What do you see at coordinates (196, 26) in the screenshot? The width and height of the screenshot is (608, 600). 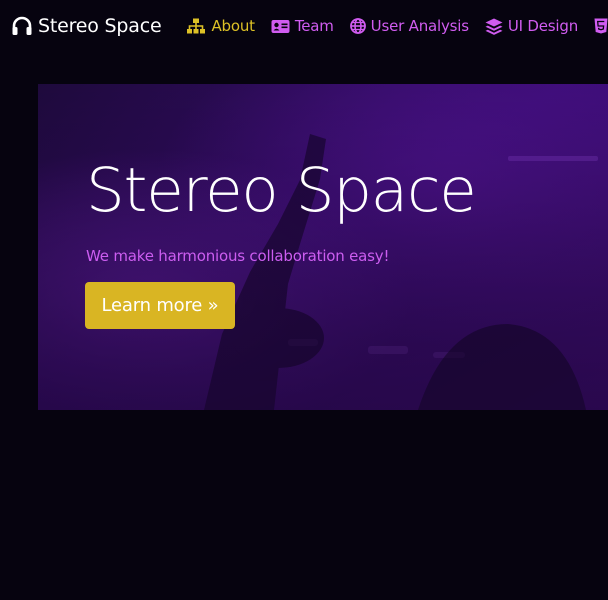 I see `sitemap-icon` at bounding box center [196, 26].